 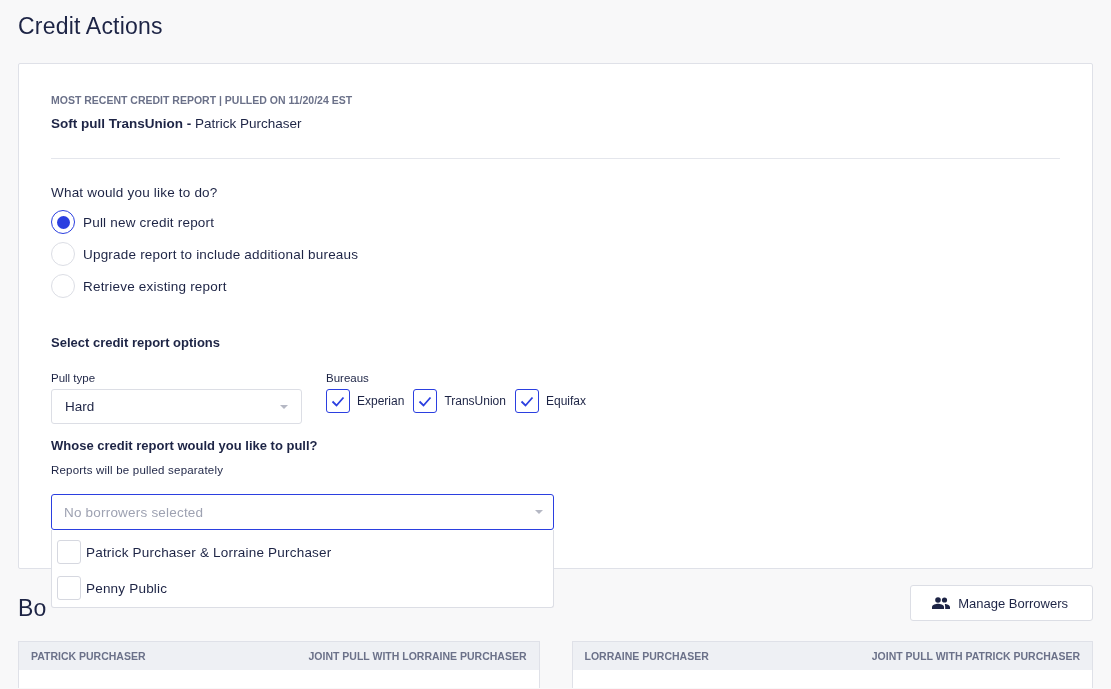 I want to click on radio-label: Pull new credit report, so click(x=149, y=222).